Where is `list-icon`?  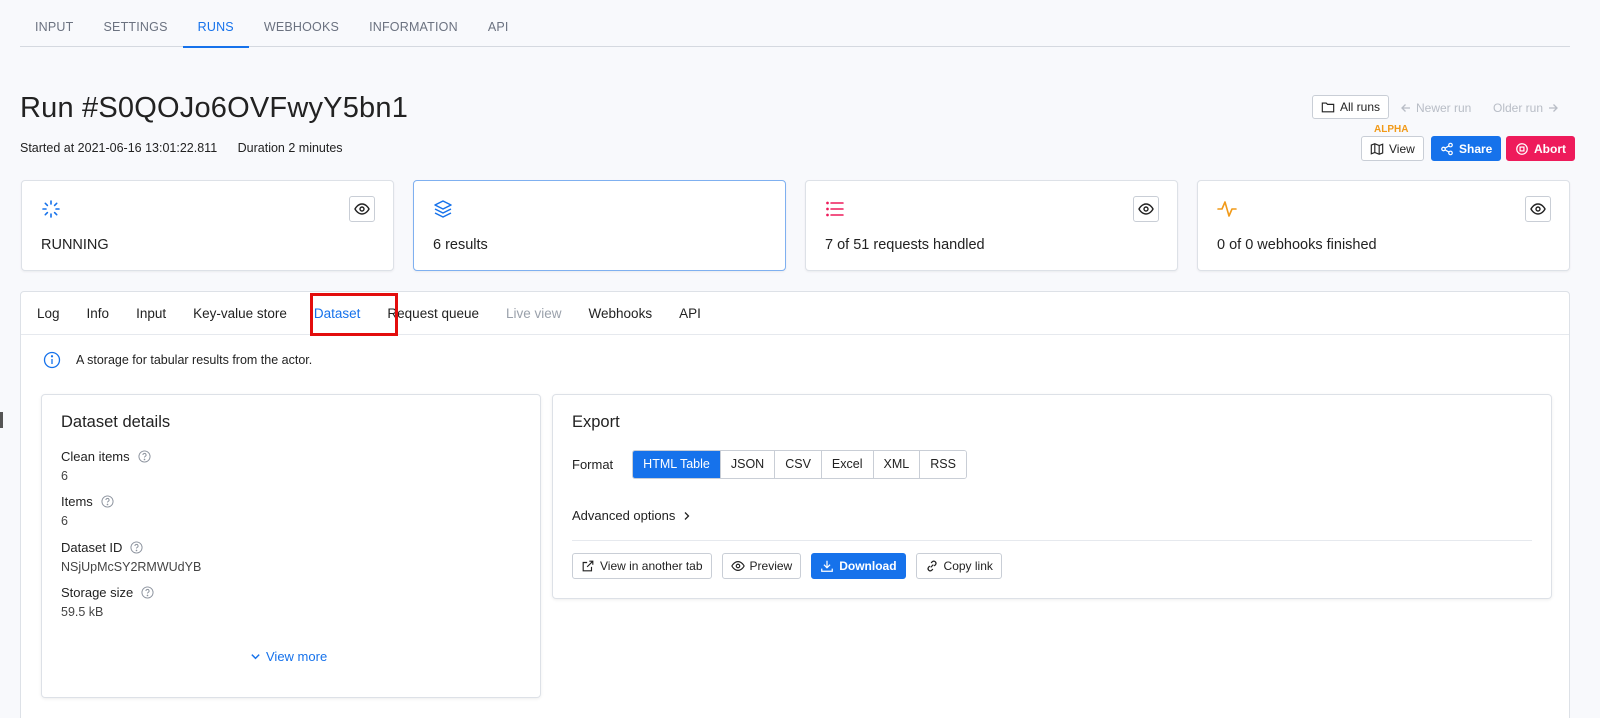 list-icon is located at coordinates (835, 209).